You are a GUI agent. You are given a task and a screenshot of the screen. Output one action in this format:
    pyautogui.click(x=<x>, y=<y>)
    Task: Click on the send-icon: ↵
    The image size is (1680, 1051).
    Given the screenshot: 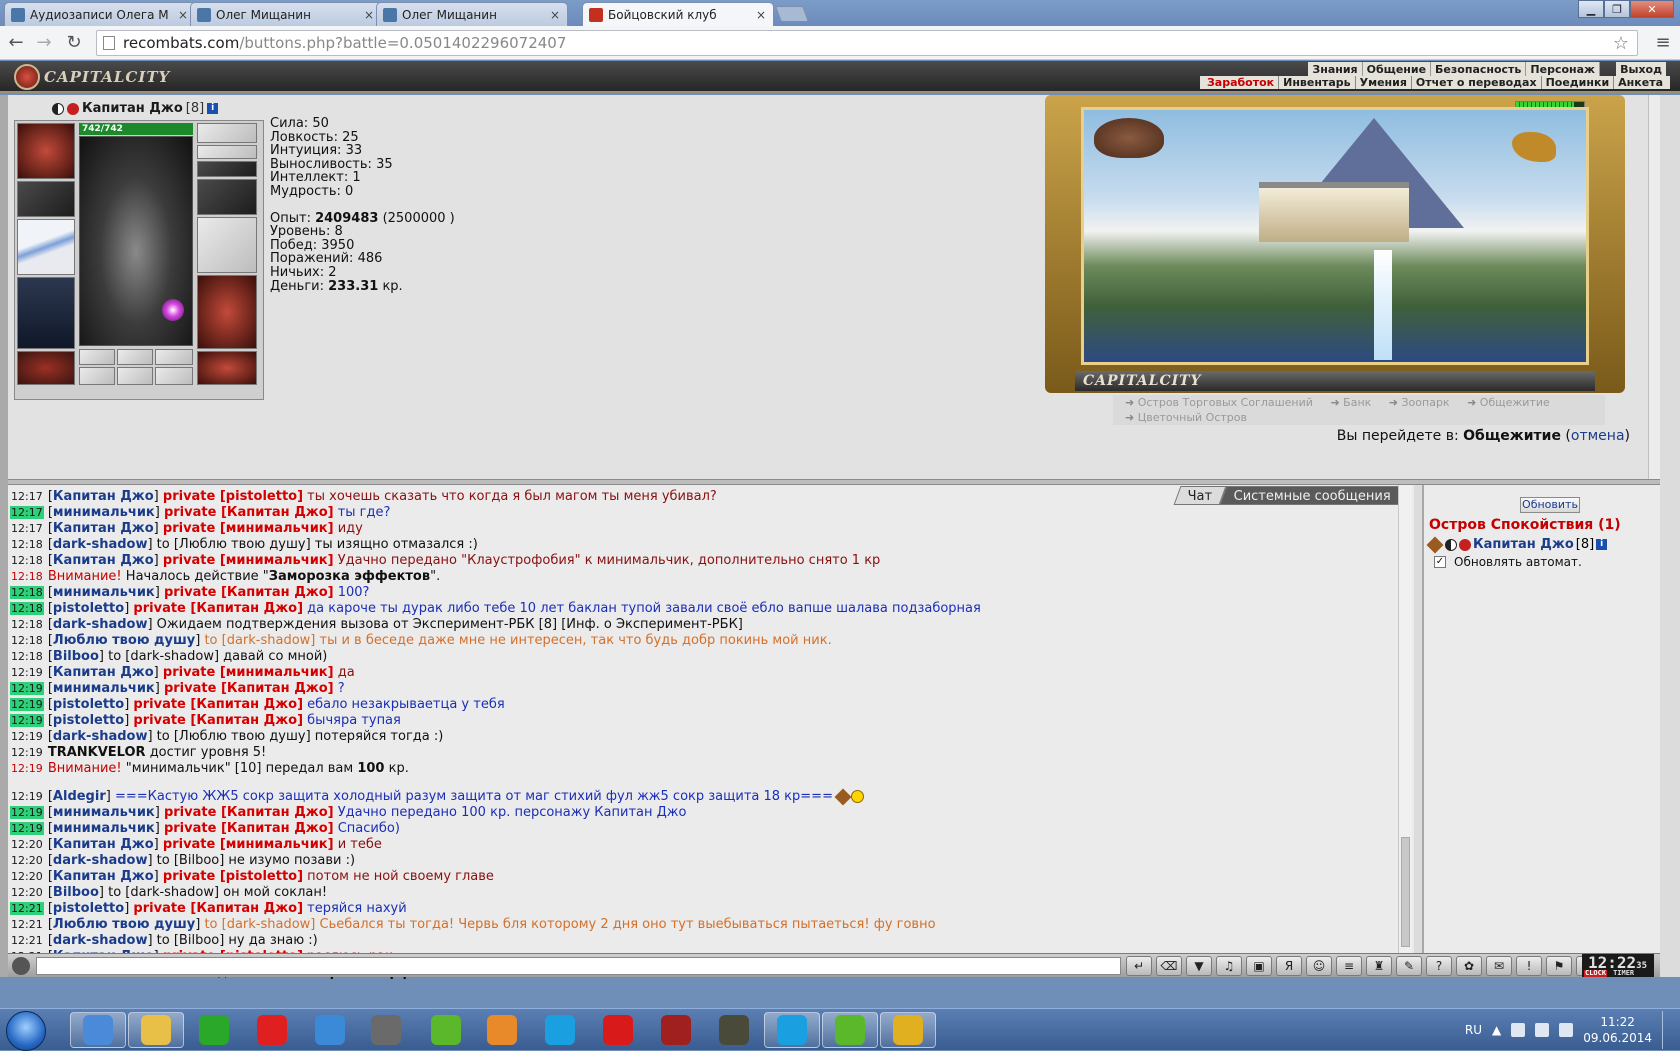 What is the action you would take?
    pyautogui.click(x=1139, y=966)
    